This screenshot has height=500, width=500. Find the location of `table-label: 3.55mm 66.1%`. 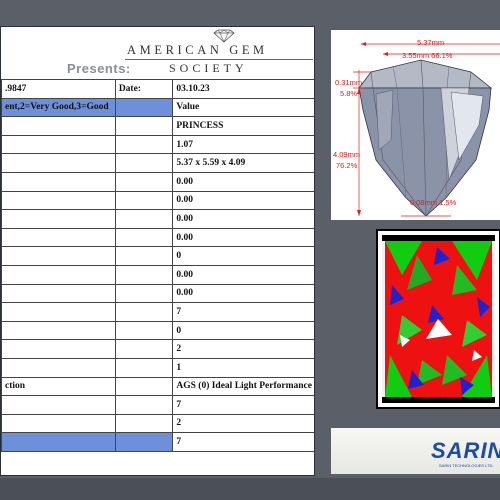

table-label: 3.55mm 66.1% is located at coordinates (427, 55).